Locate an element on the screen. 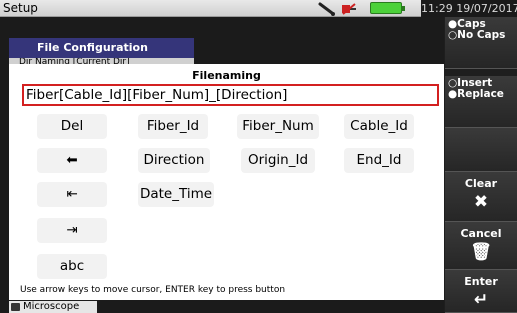  clear-button: Clear ✖ is located at coordinates (481, 197).